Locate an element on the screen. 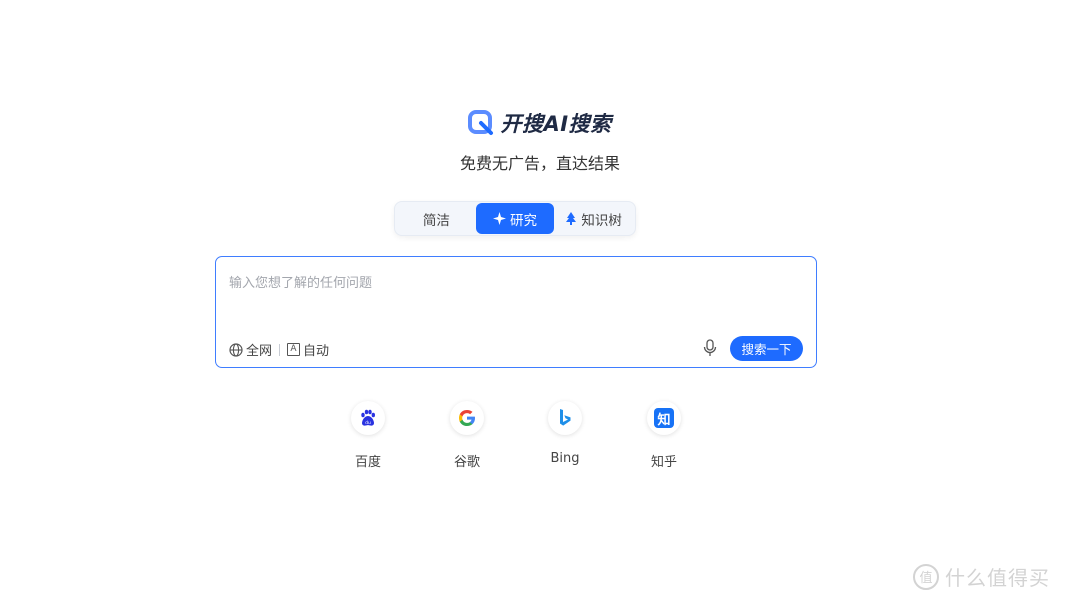 The width and height of the screenshot is (1080, 603). engine-google-label: 谷歌 is located at coordinates (466, 462).